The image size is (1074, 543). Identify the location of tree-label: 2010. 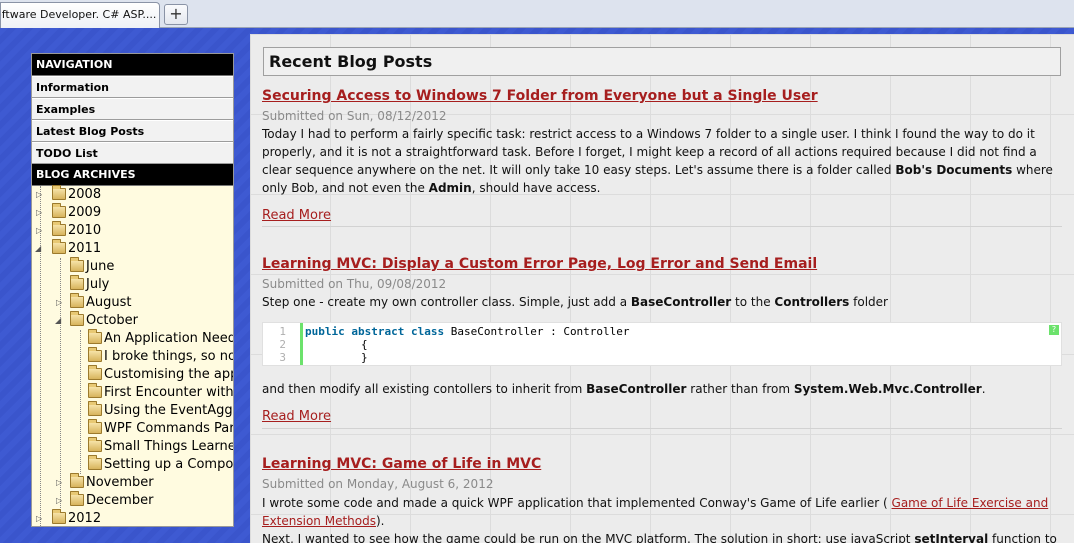
(85, 230).